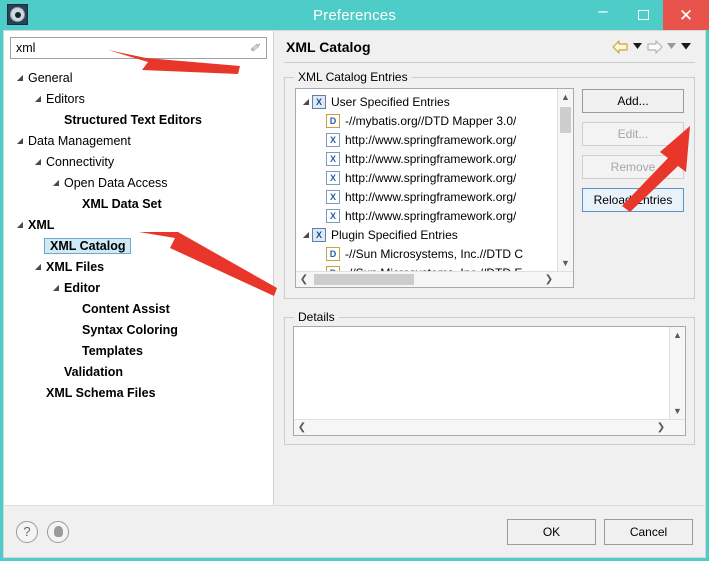 The width and height of the screenshot is (709, 561). Describe the element at coordinates (50, 77) in the screenshot. I see `sidebar-item-label: General` at that location.